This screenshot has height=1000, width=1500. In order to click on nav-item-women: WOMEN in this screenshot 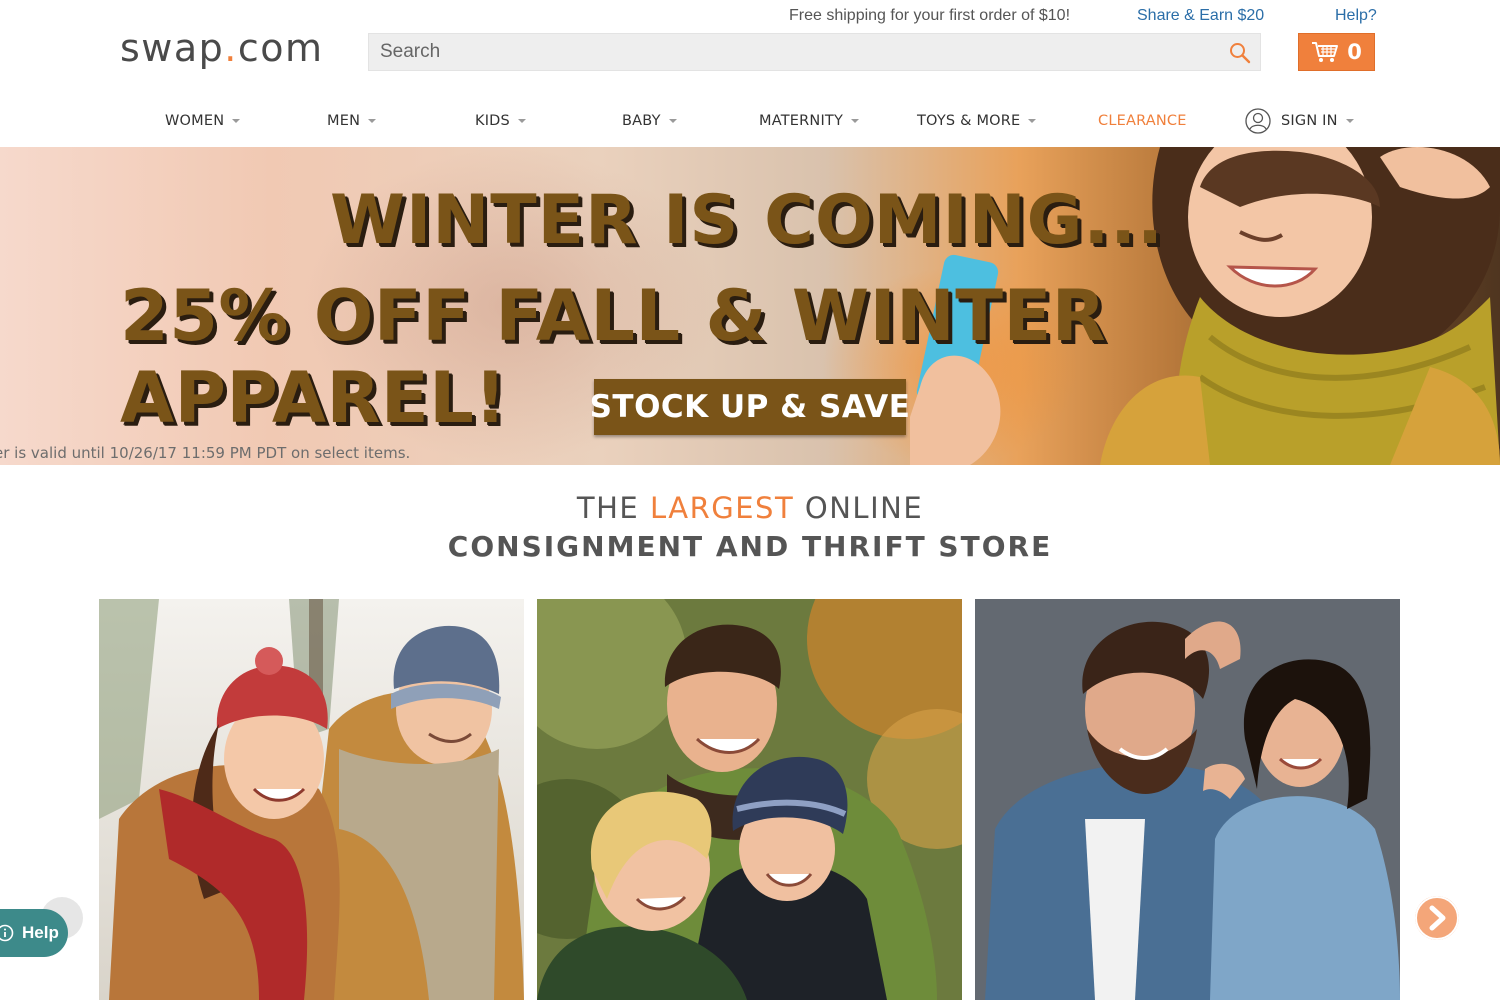, I will do `click(203, 121)`.